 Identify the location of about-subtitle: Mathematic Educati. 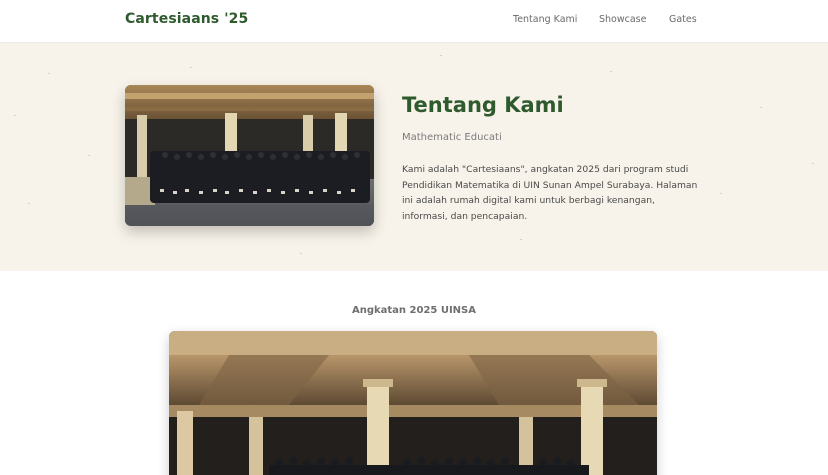
(452, 137).